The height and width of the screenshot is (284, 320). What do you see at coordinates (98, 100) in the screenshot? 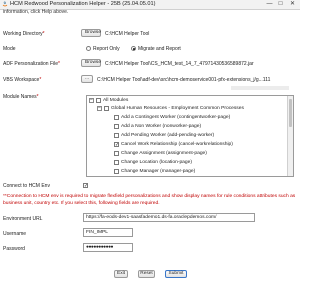
I see `all-modules-checkbox` at bounding box center [98, 100].